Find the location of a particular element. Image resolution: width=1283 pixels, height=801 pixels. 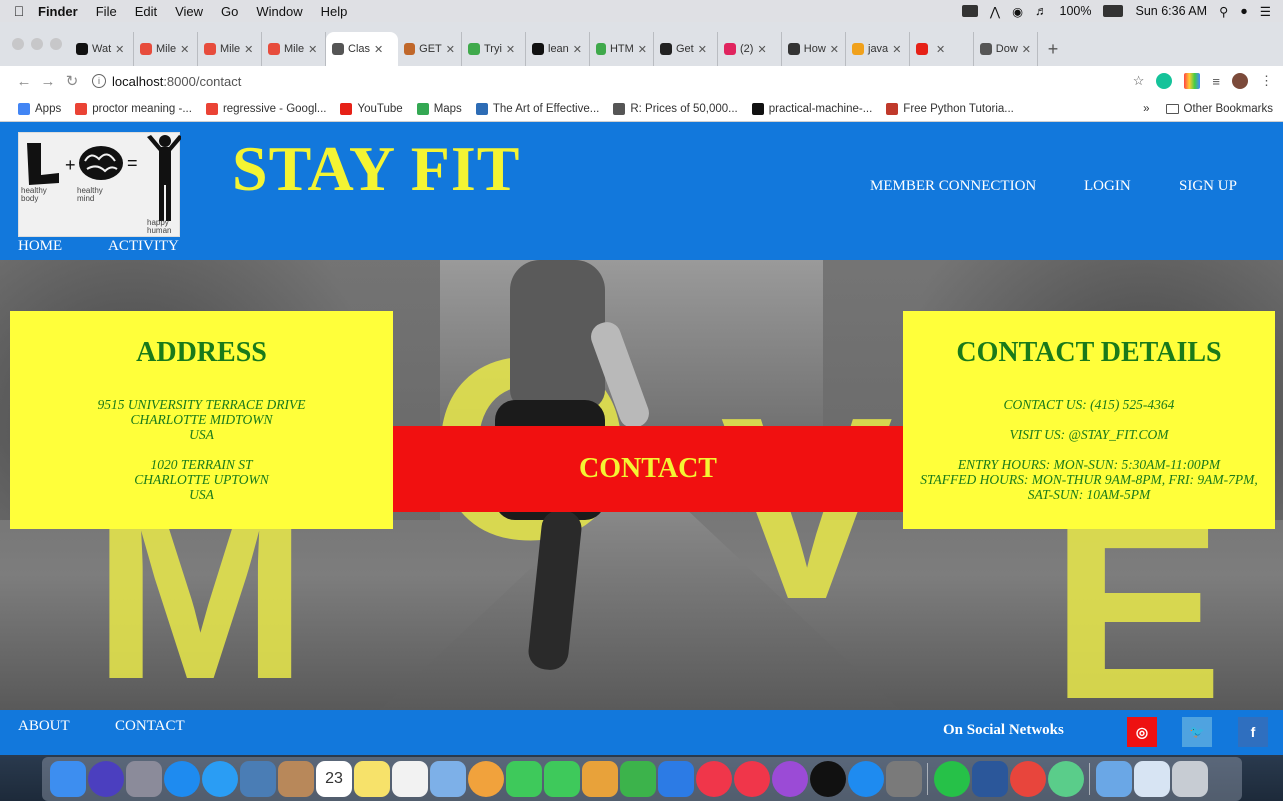

menu-window: Window is located at coordinates (279, 11).